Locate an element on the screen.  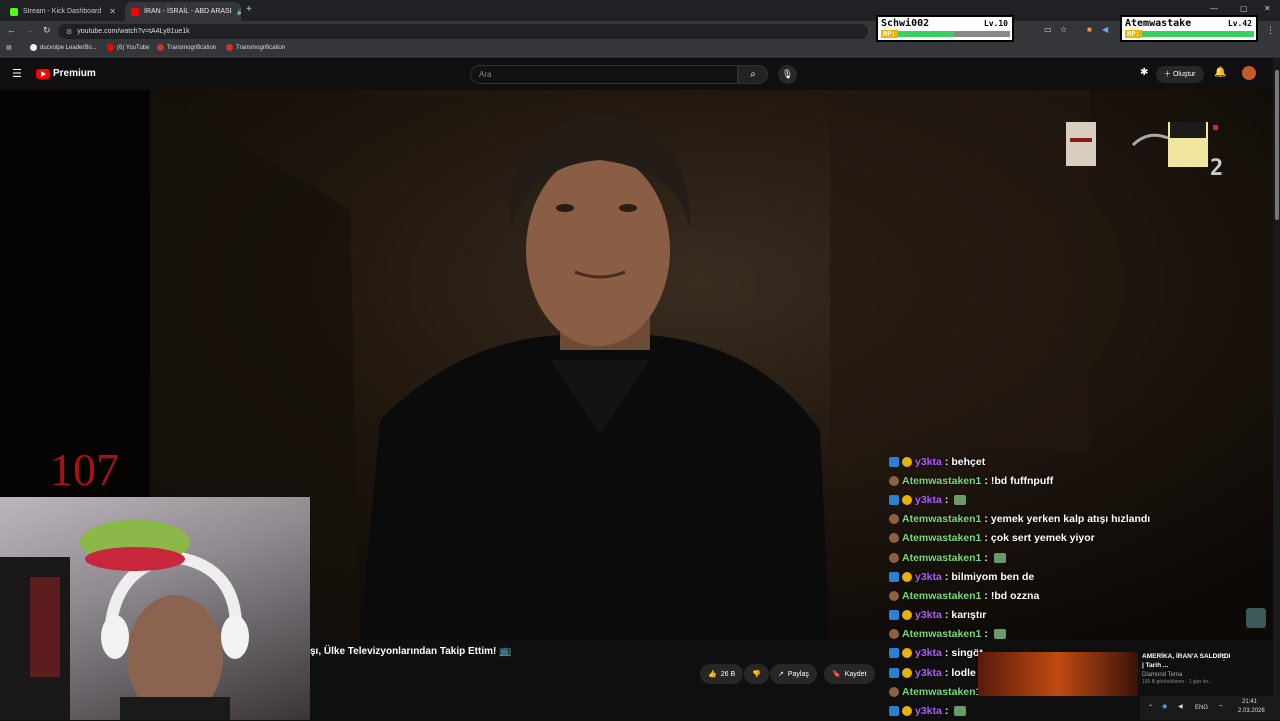
player2-hp-bar is located at coordinates (1198, 34).